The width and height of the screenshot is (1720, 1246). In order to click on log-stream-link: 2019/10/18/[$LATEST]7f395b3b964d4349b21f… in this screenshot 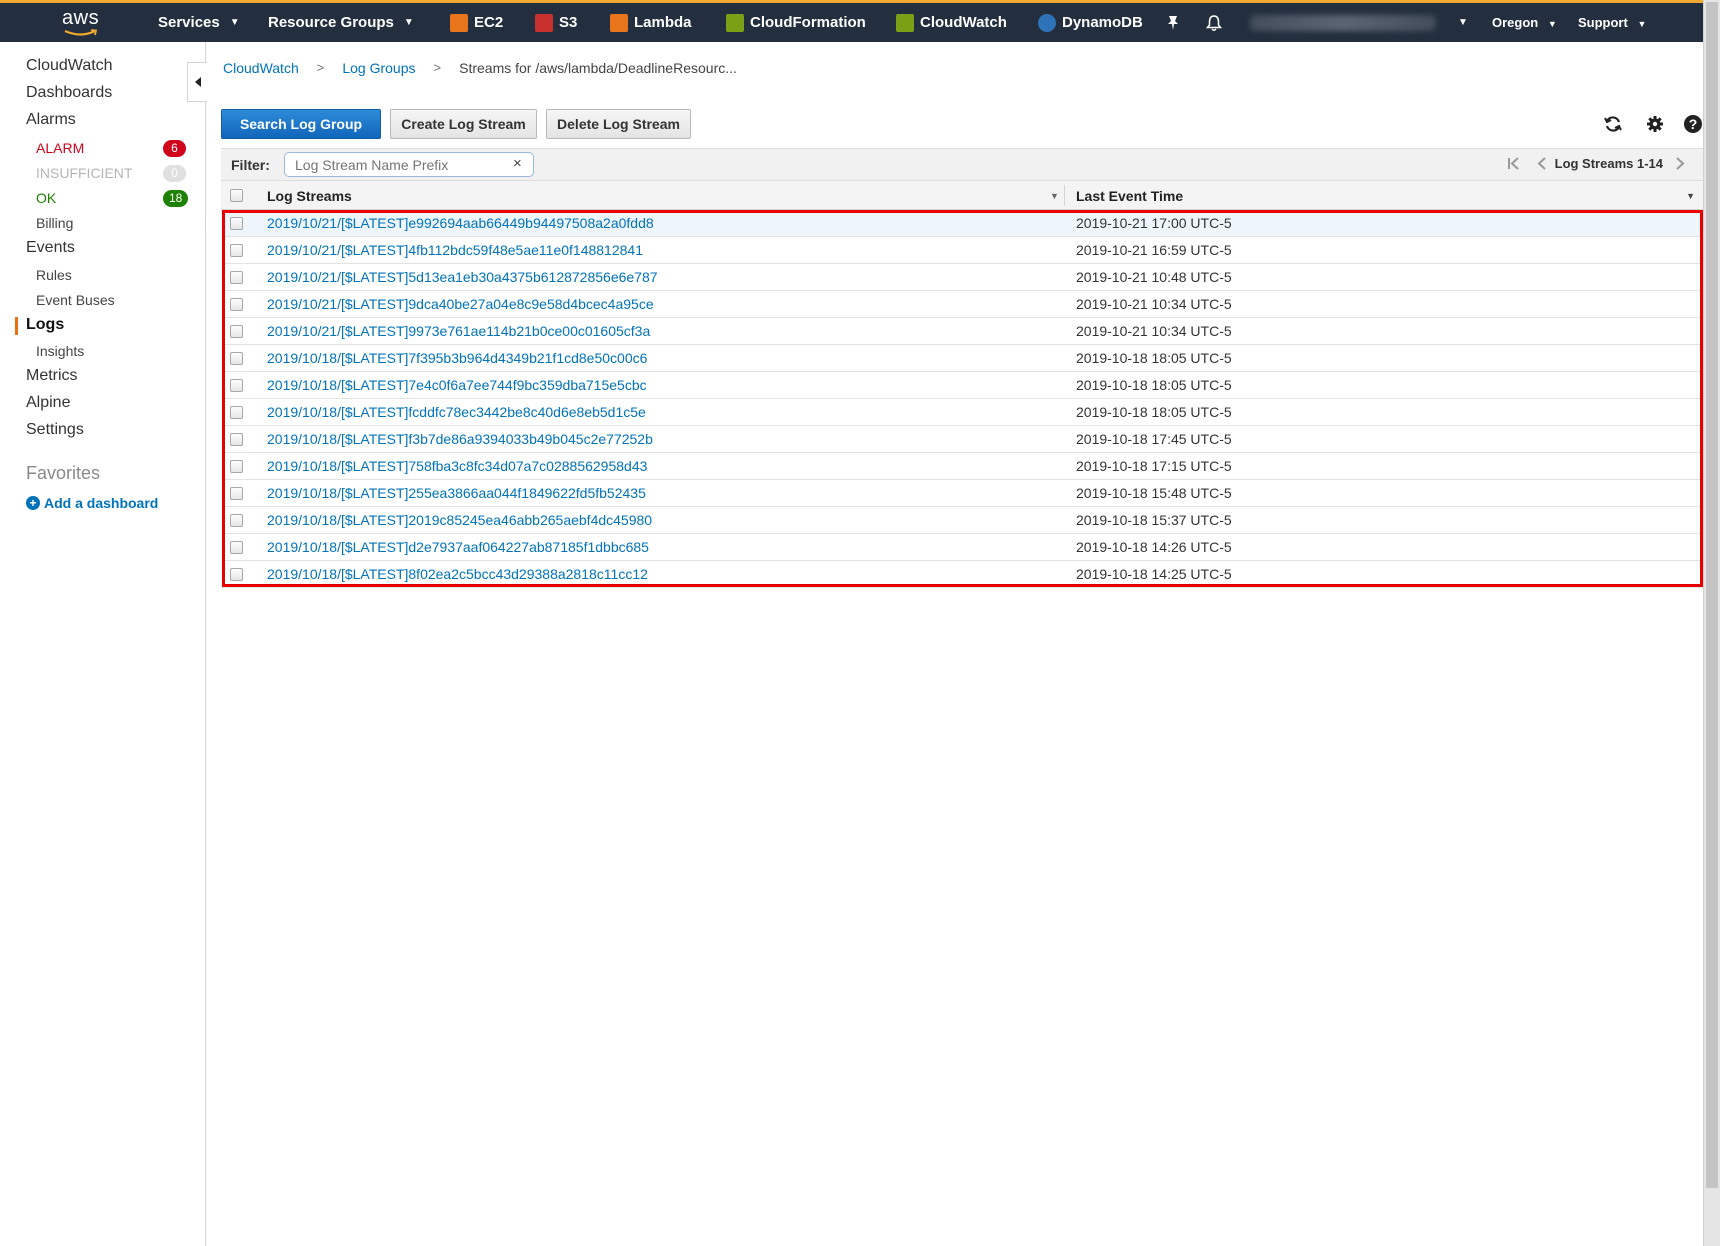, I will do `click(457, 358)`.